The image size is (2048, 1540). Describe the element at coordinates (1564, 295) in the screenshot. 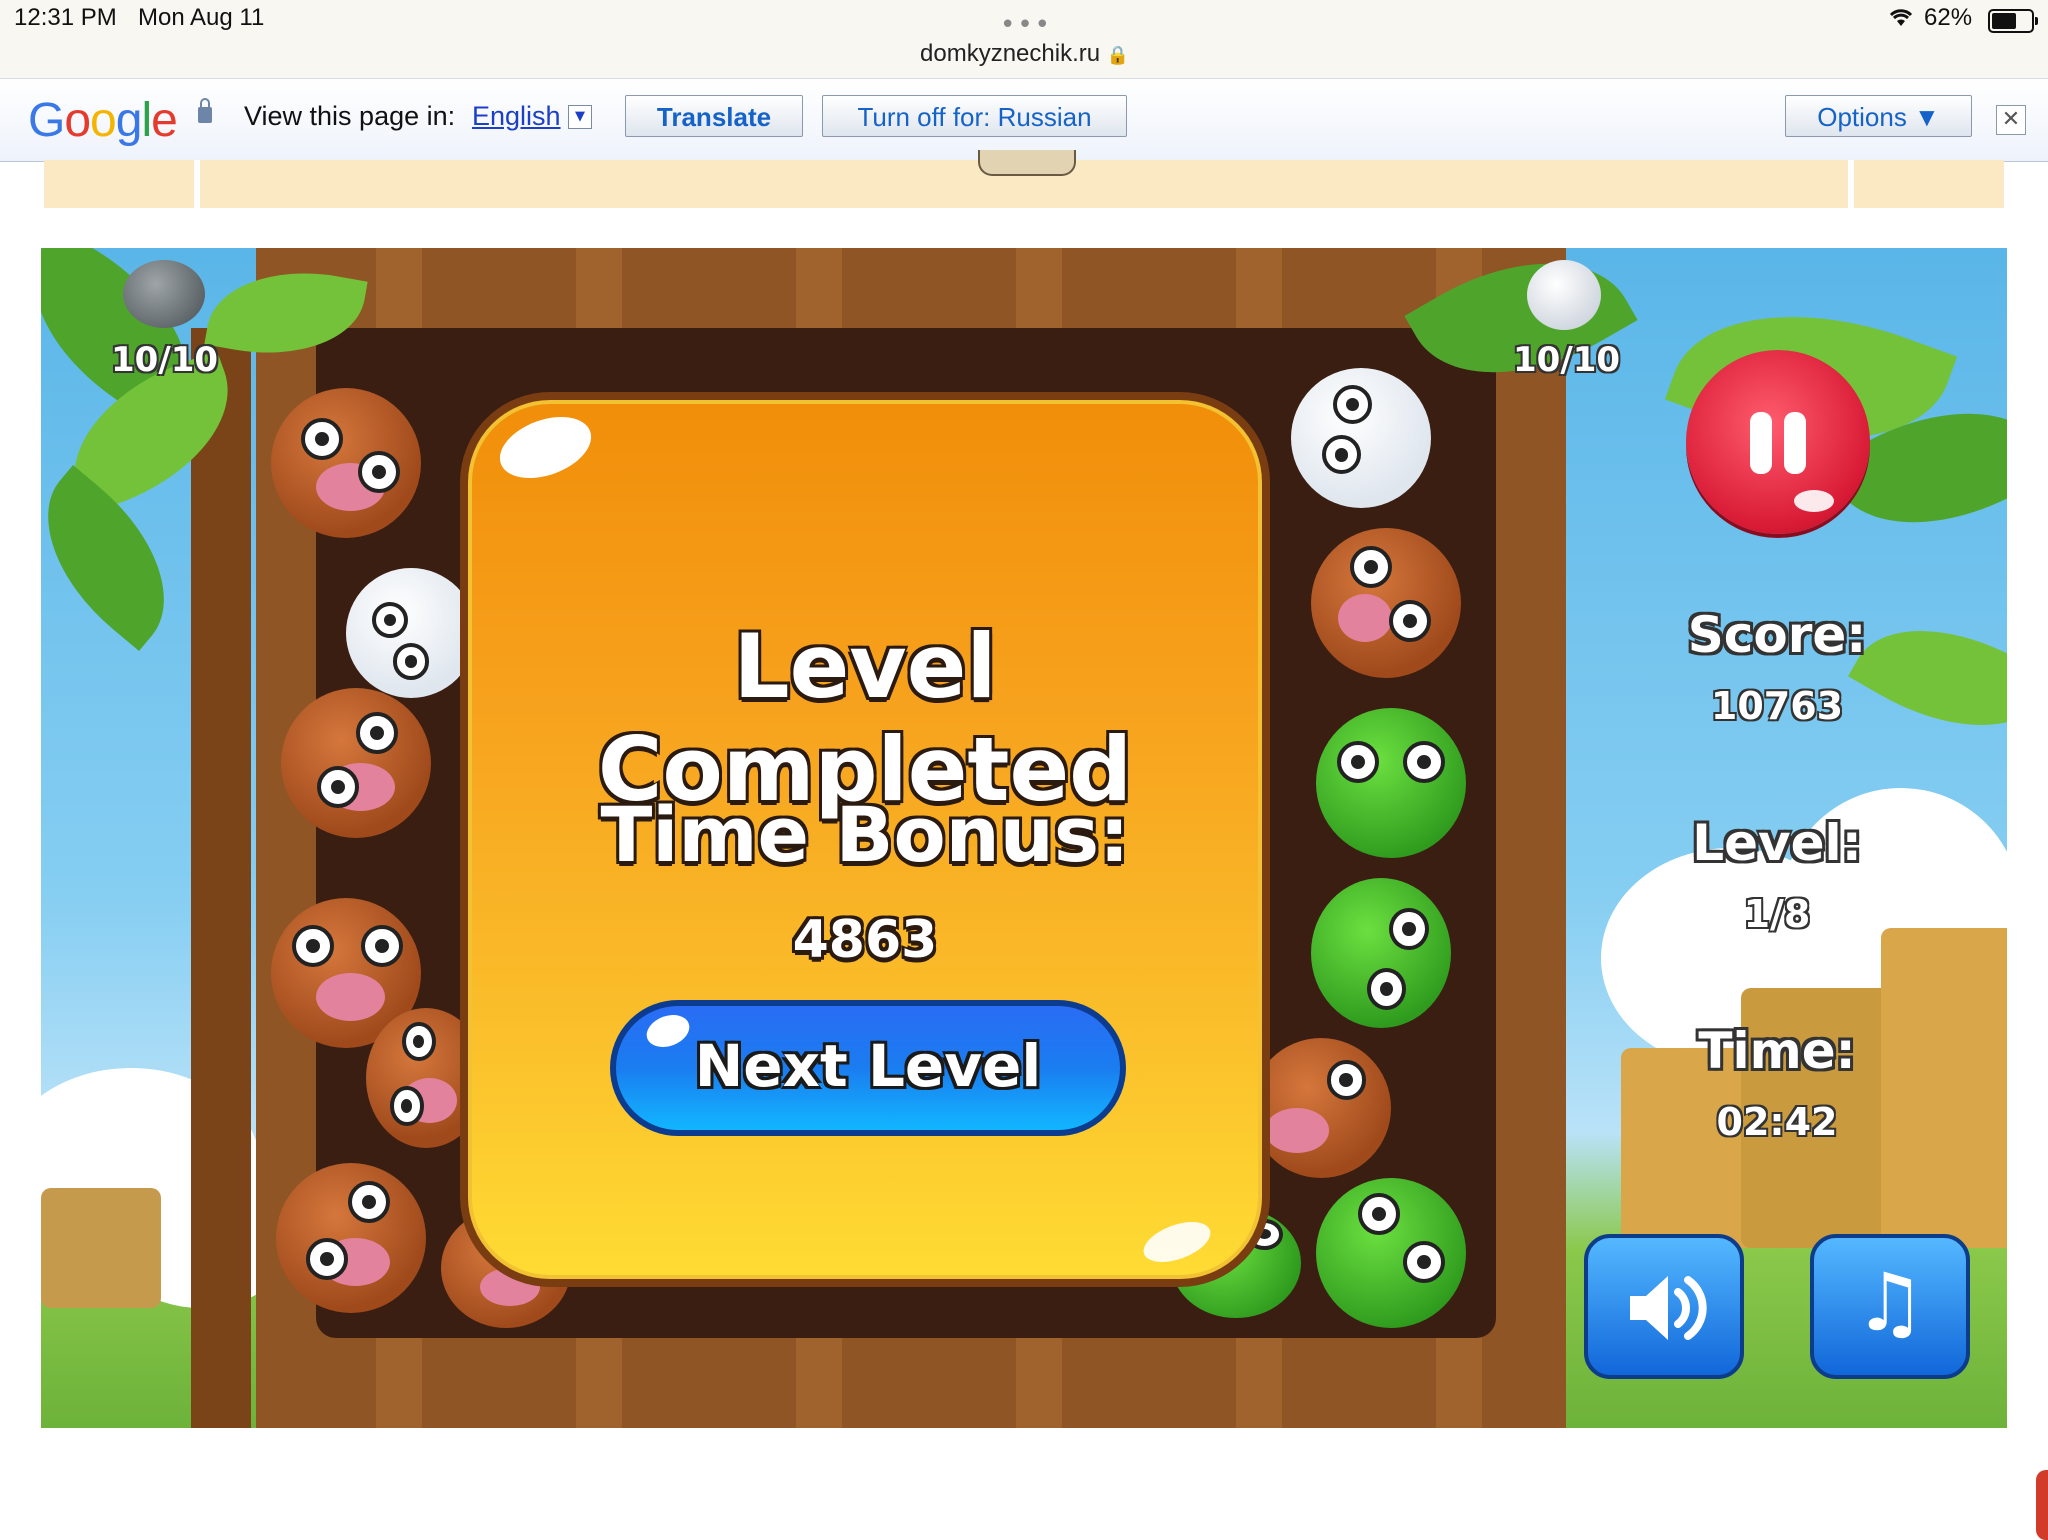

I see `bunny-icon` at that location.